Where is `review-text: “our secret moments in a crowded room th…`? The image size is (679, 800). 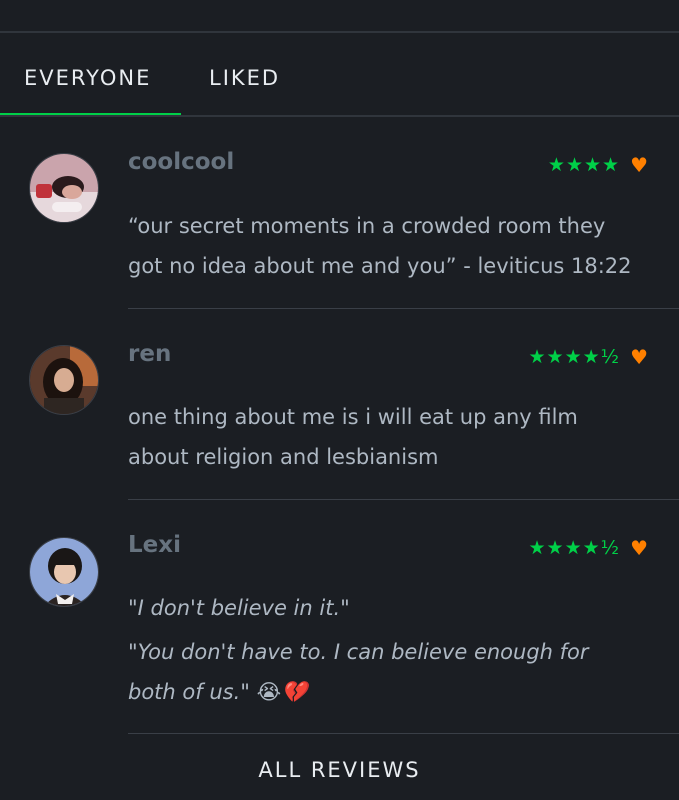
review-text: “our secret moments in a crowded room th… is located at coordinates (398, 246).